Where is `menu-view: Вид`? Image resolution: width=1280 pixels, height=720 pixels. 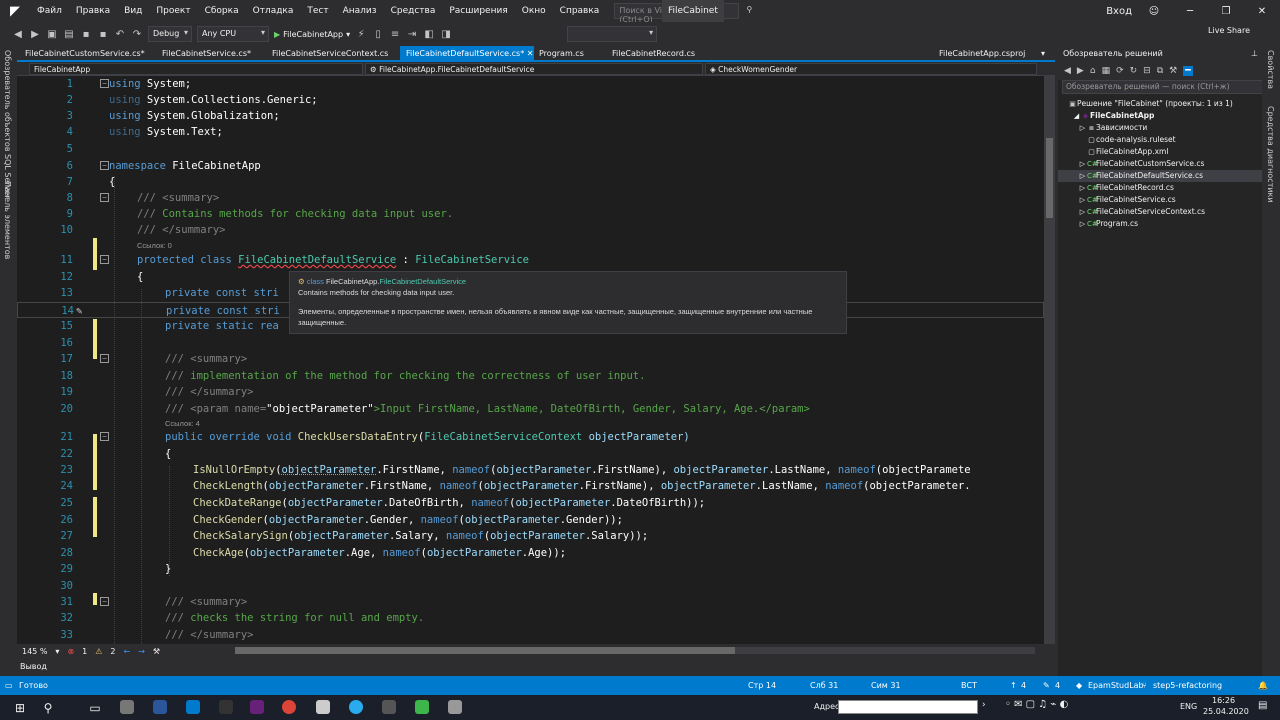 menu-view: Вид is located at coordinates (133, 11).